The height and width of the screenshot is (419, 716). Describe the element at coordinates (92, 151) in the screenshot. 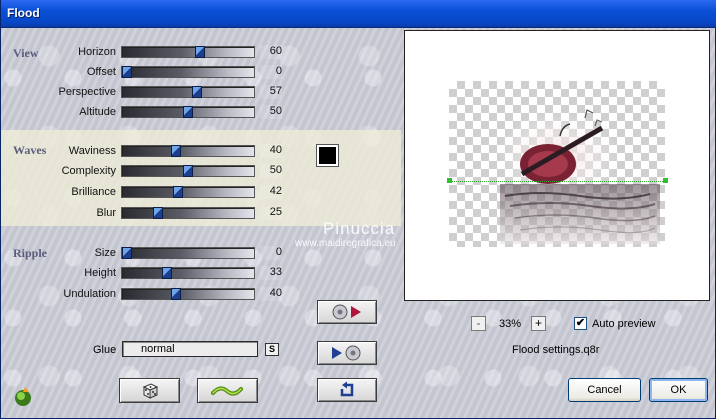

I see `param-label-waviness: Waviness` at that location.